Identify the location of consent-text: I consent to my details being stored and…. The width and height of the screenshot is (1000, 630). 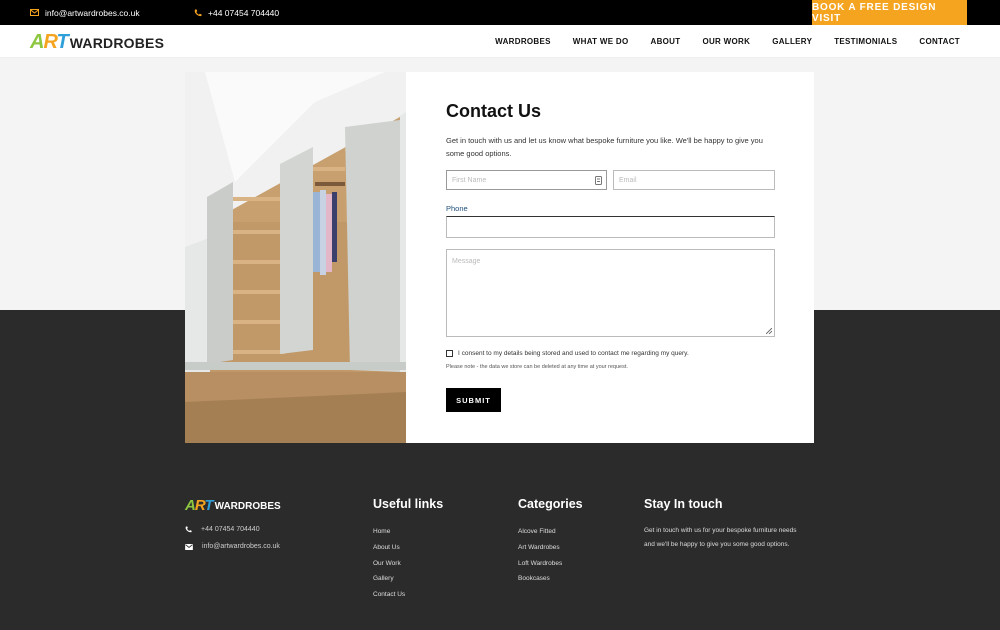
(573, 353).